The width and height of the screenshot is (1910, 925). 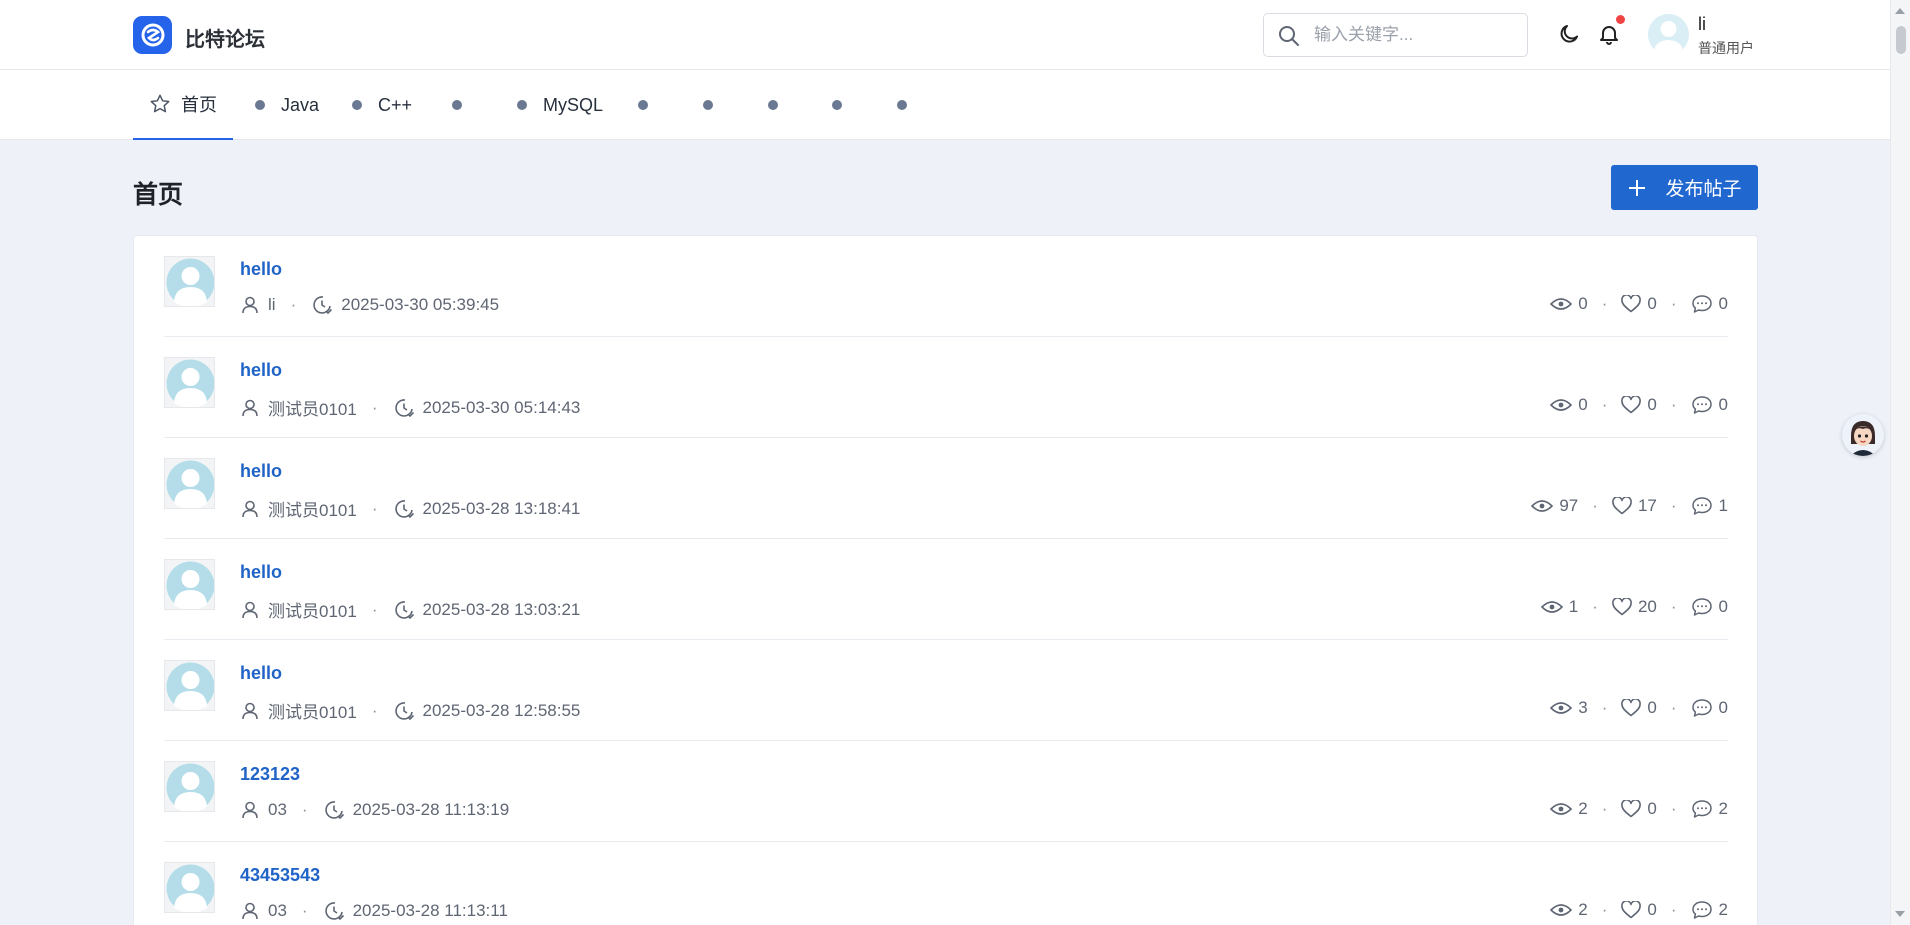 I want to click on post-stats: 97 · 17 · 1, so click(x=1629, y=506).